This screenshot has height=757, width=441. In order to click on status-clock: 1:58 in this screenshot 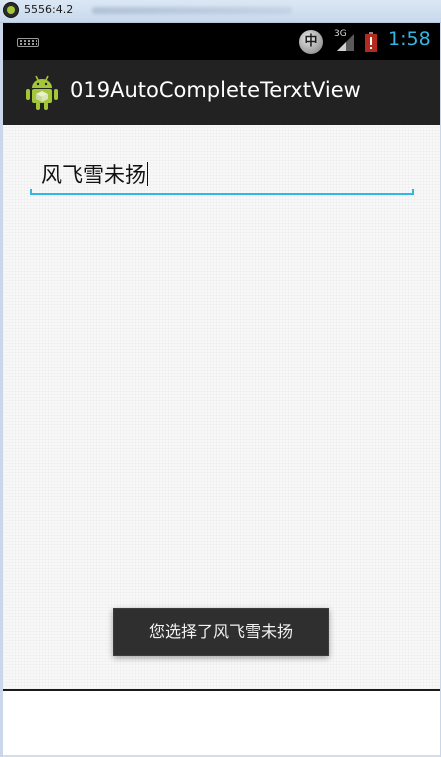, I will do `click(409, 39)`.